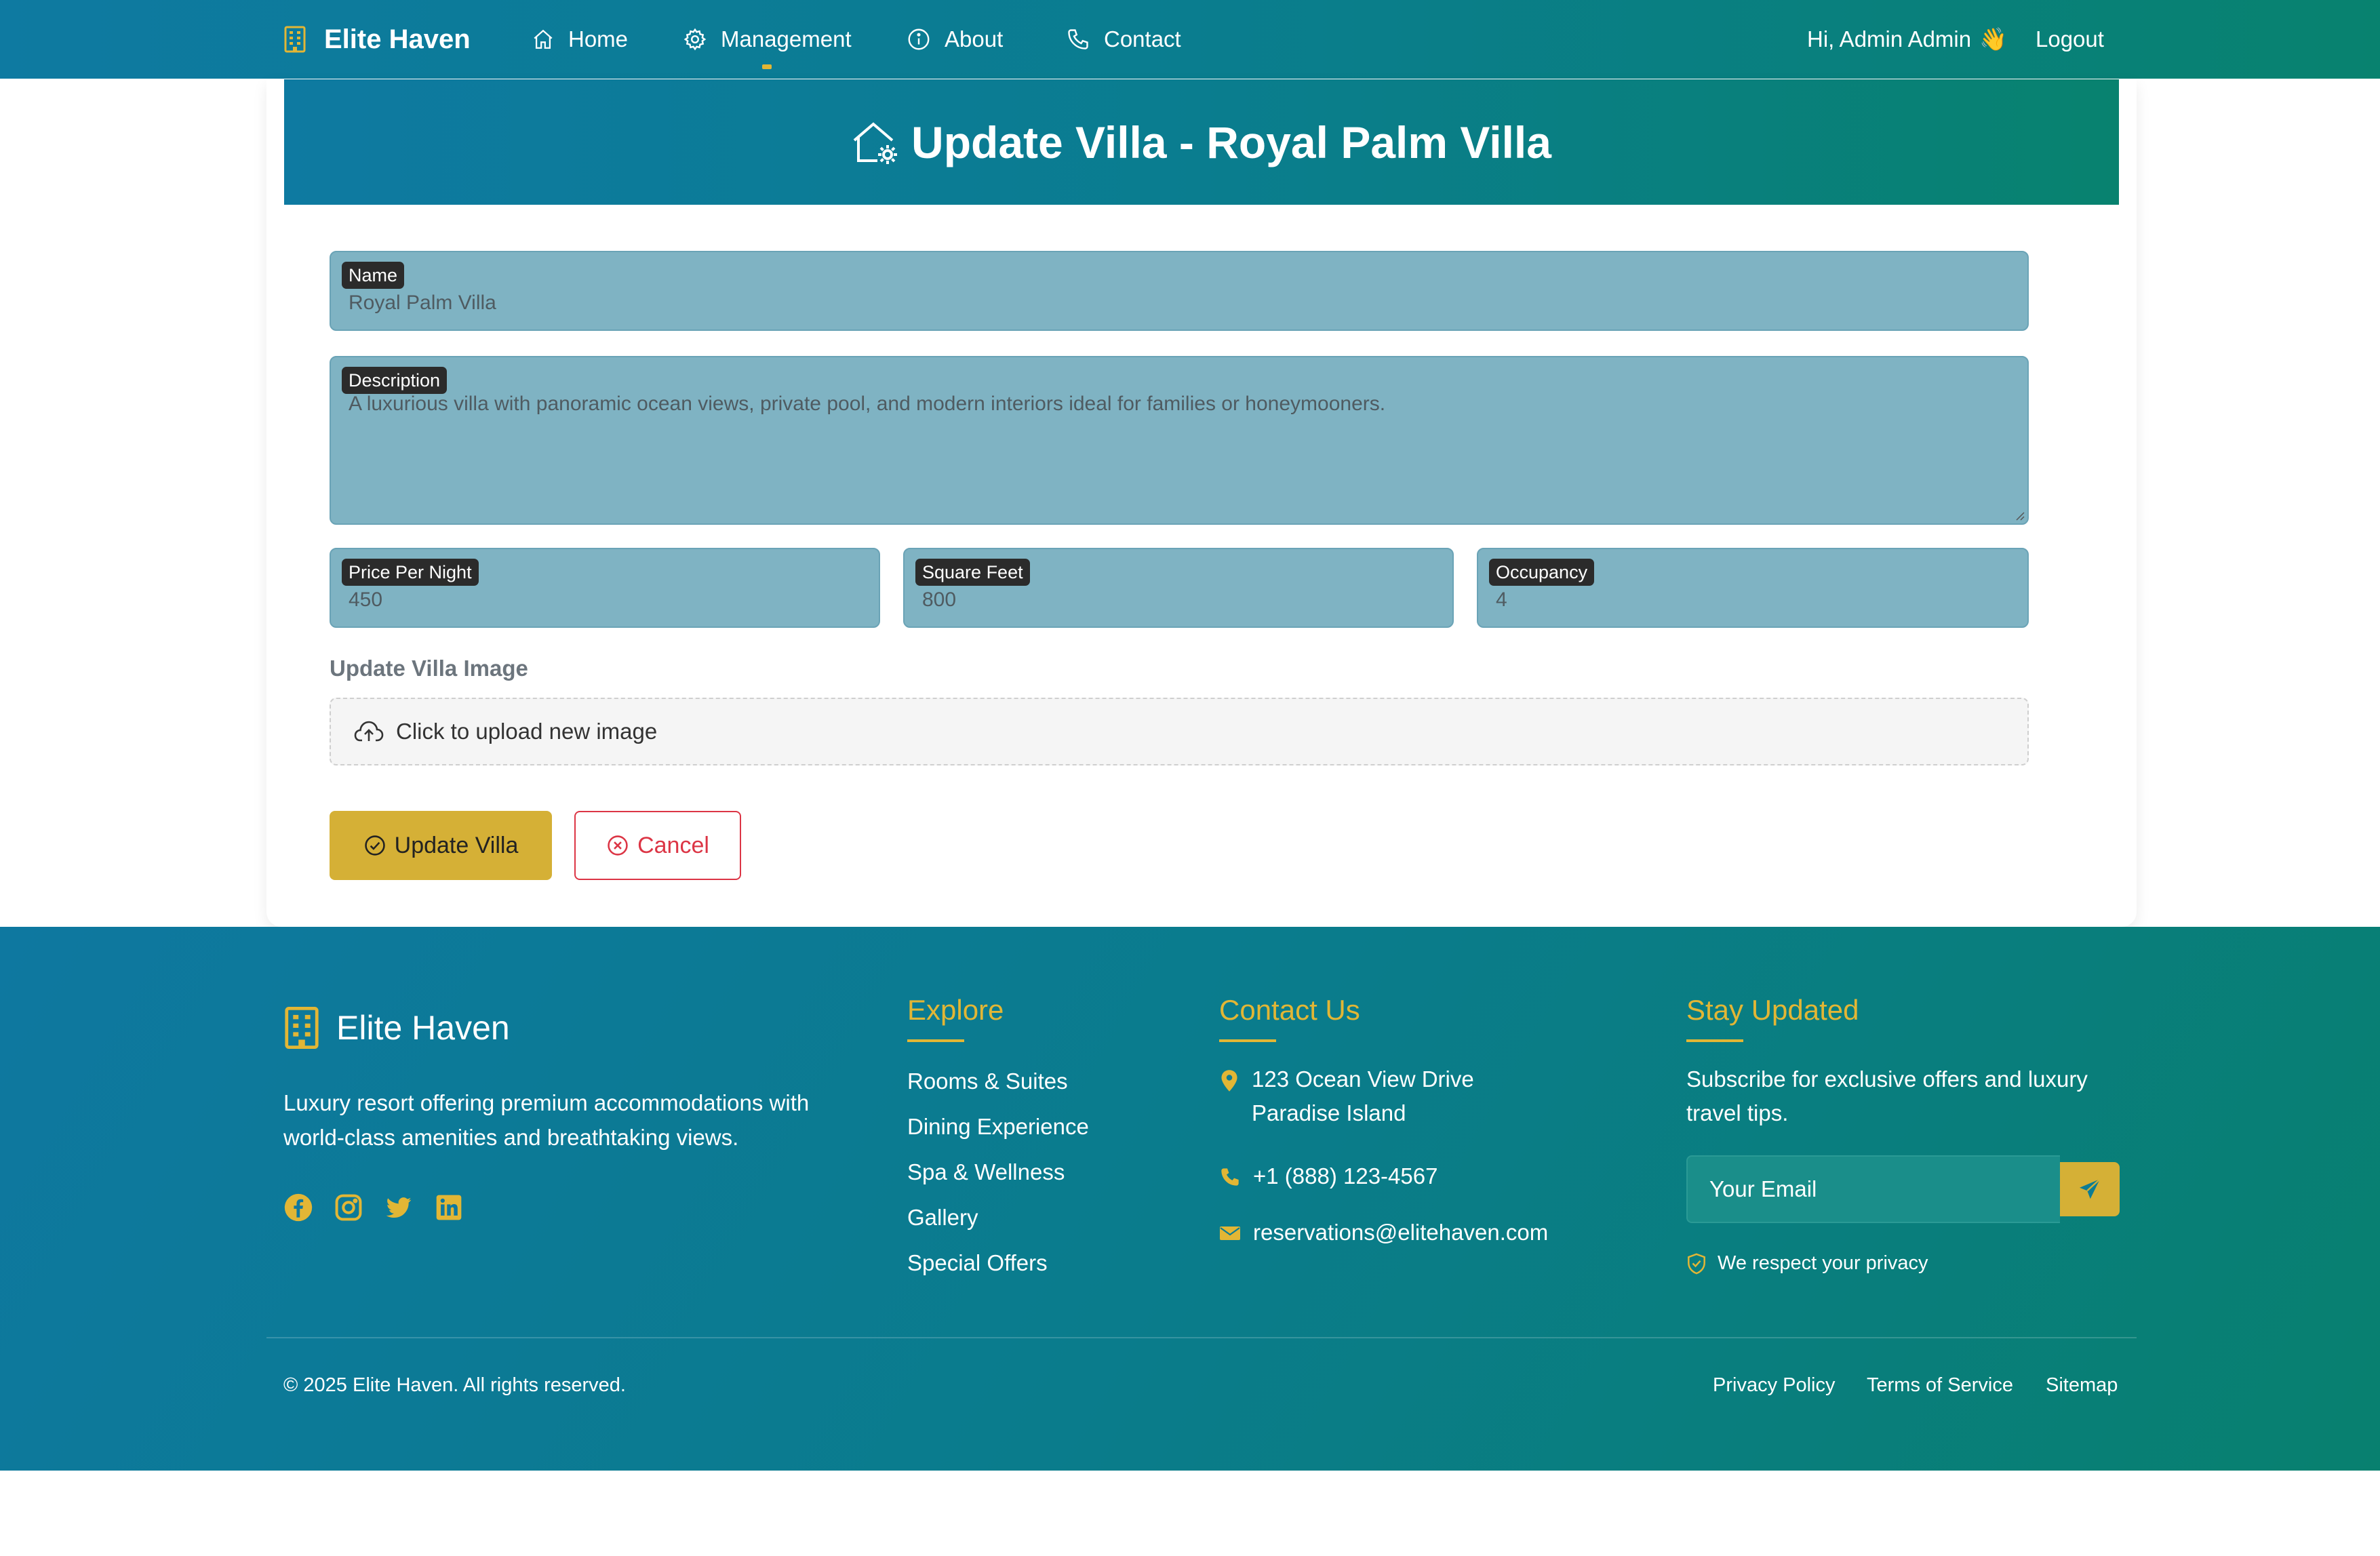 The image size is (2380, 1556). Describe the element at coordinates (395, 380) in the screenshot. I see `description-label: Description` at that location.